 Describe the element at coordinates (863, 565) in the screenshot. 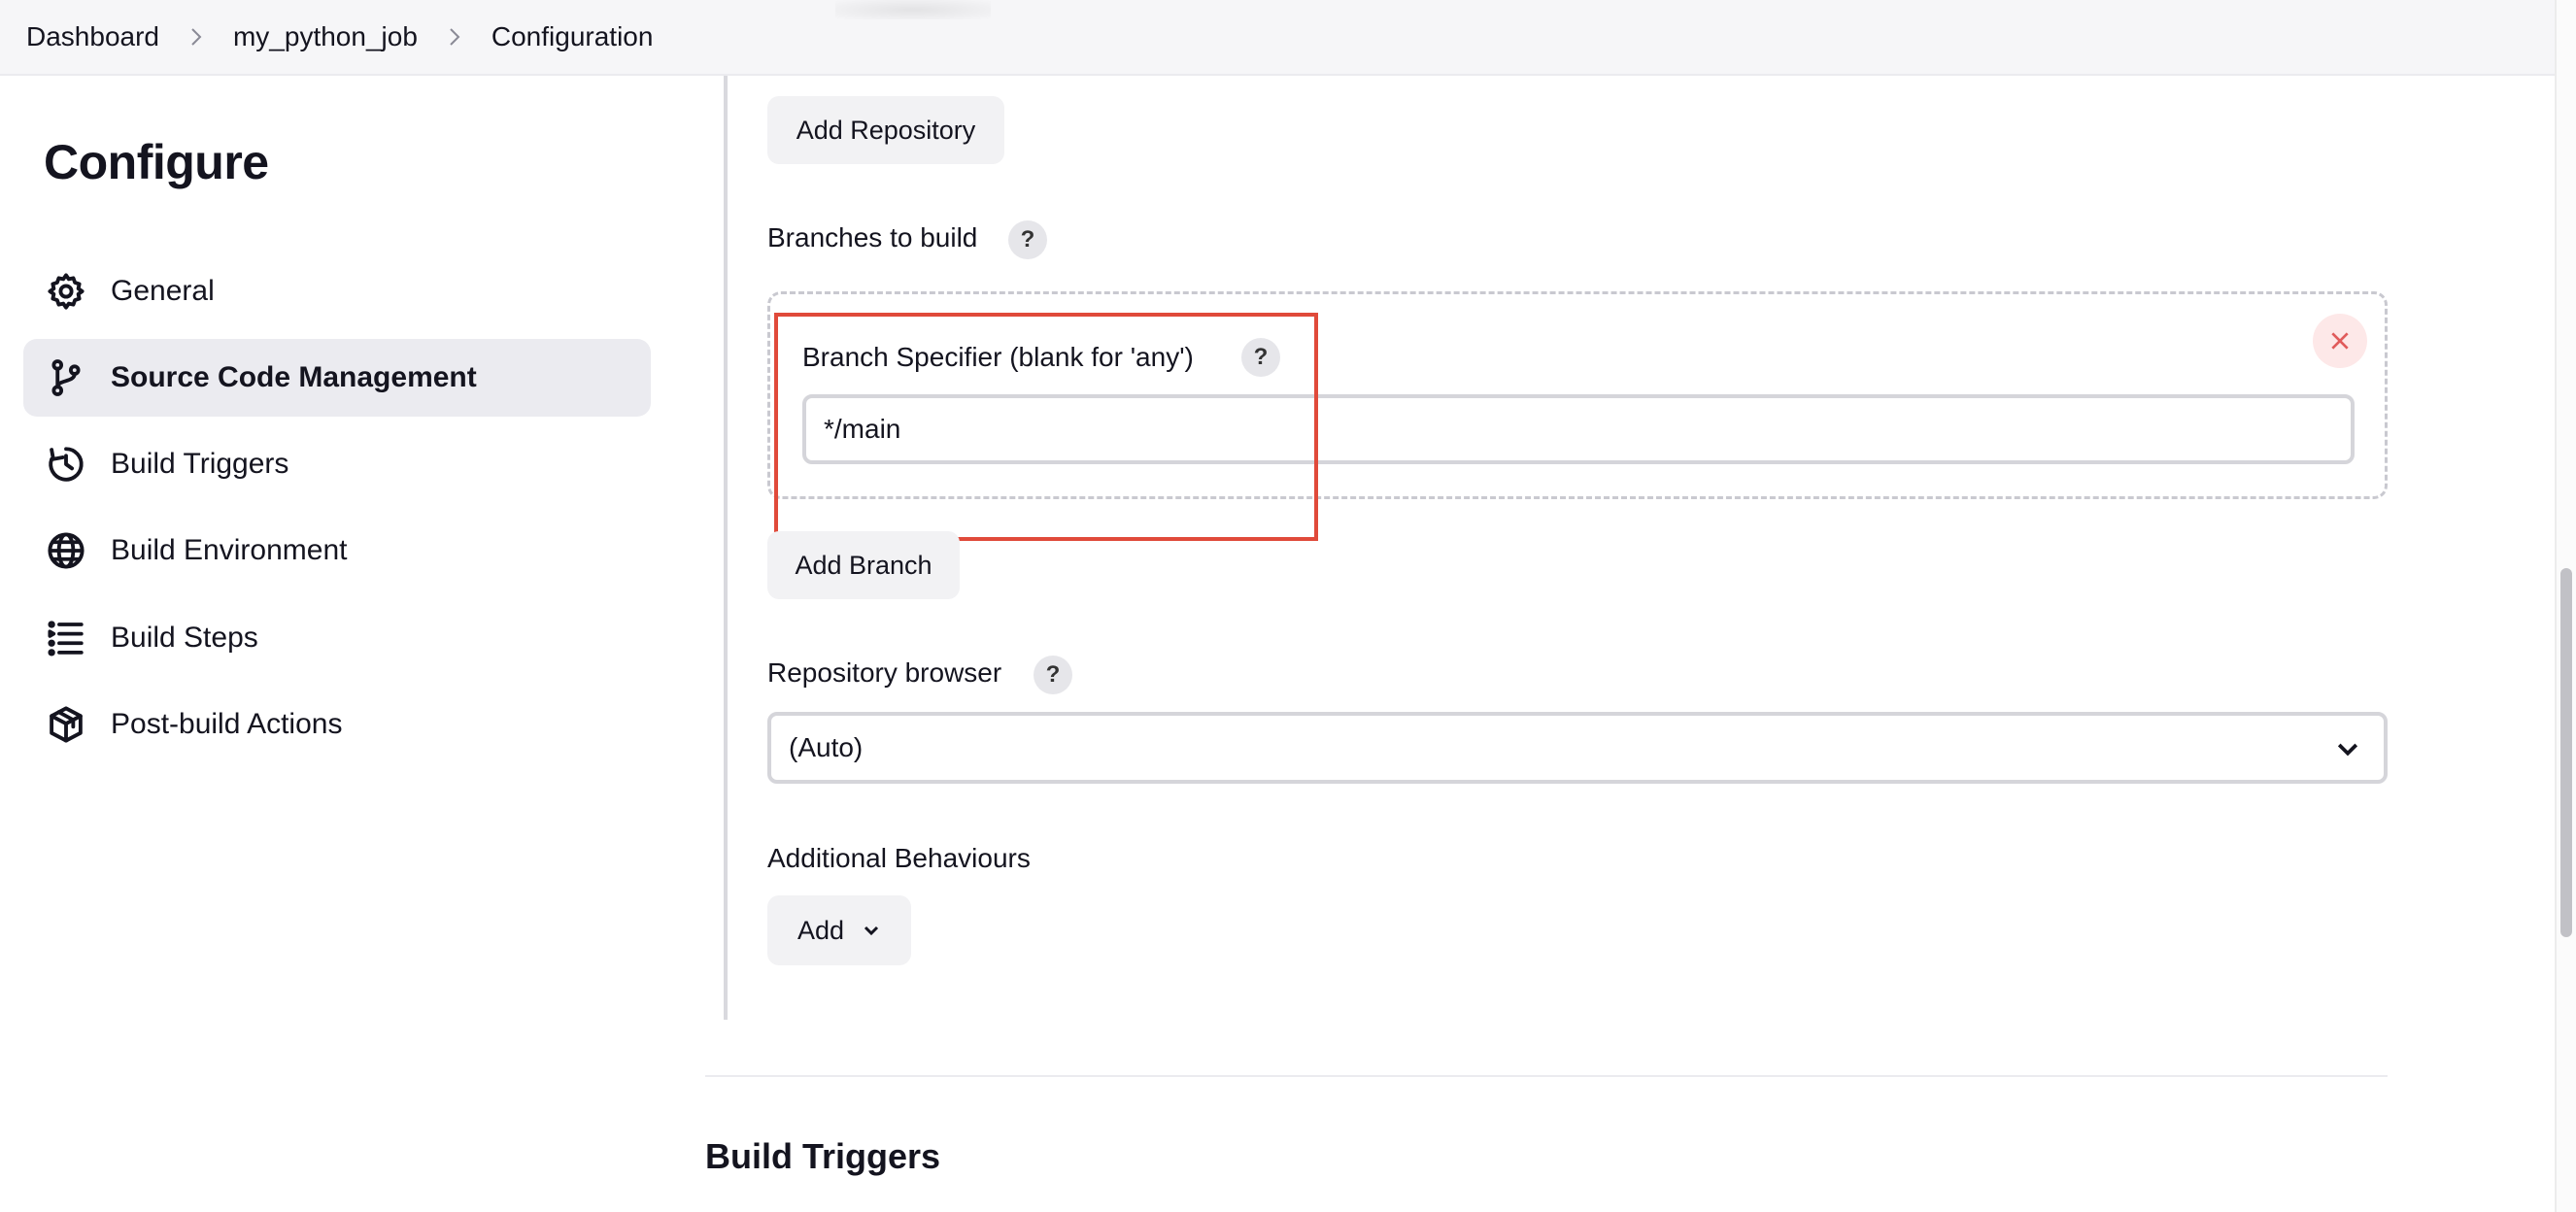

I see `add-branch-button: Add Branch` at that location.